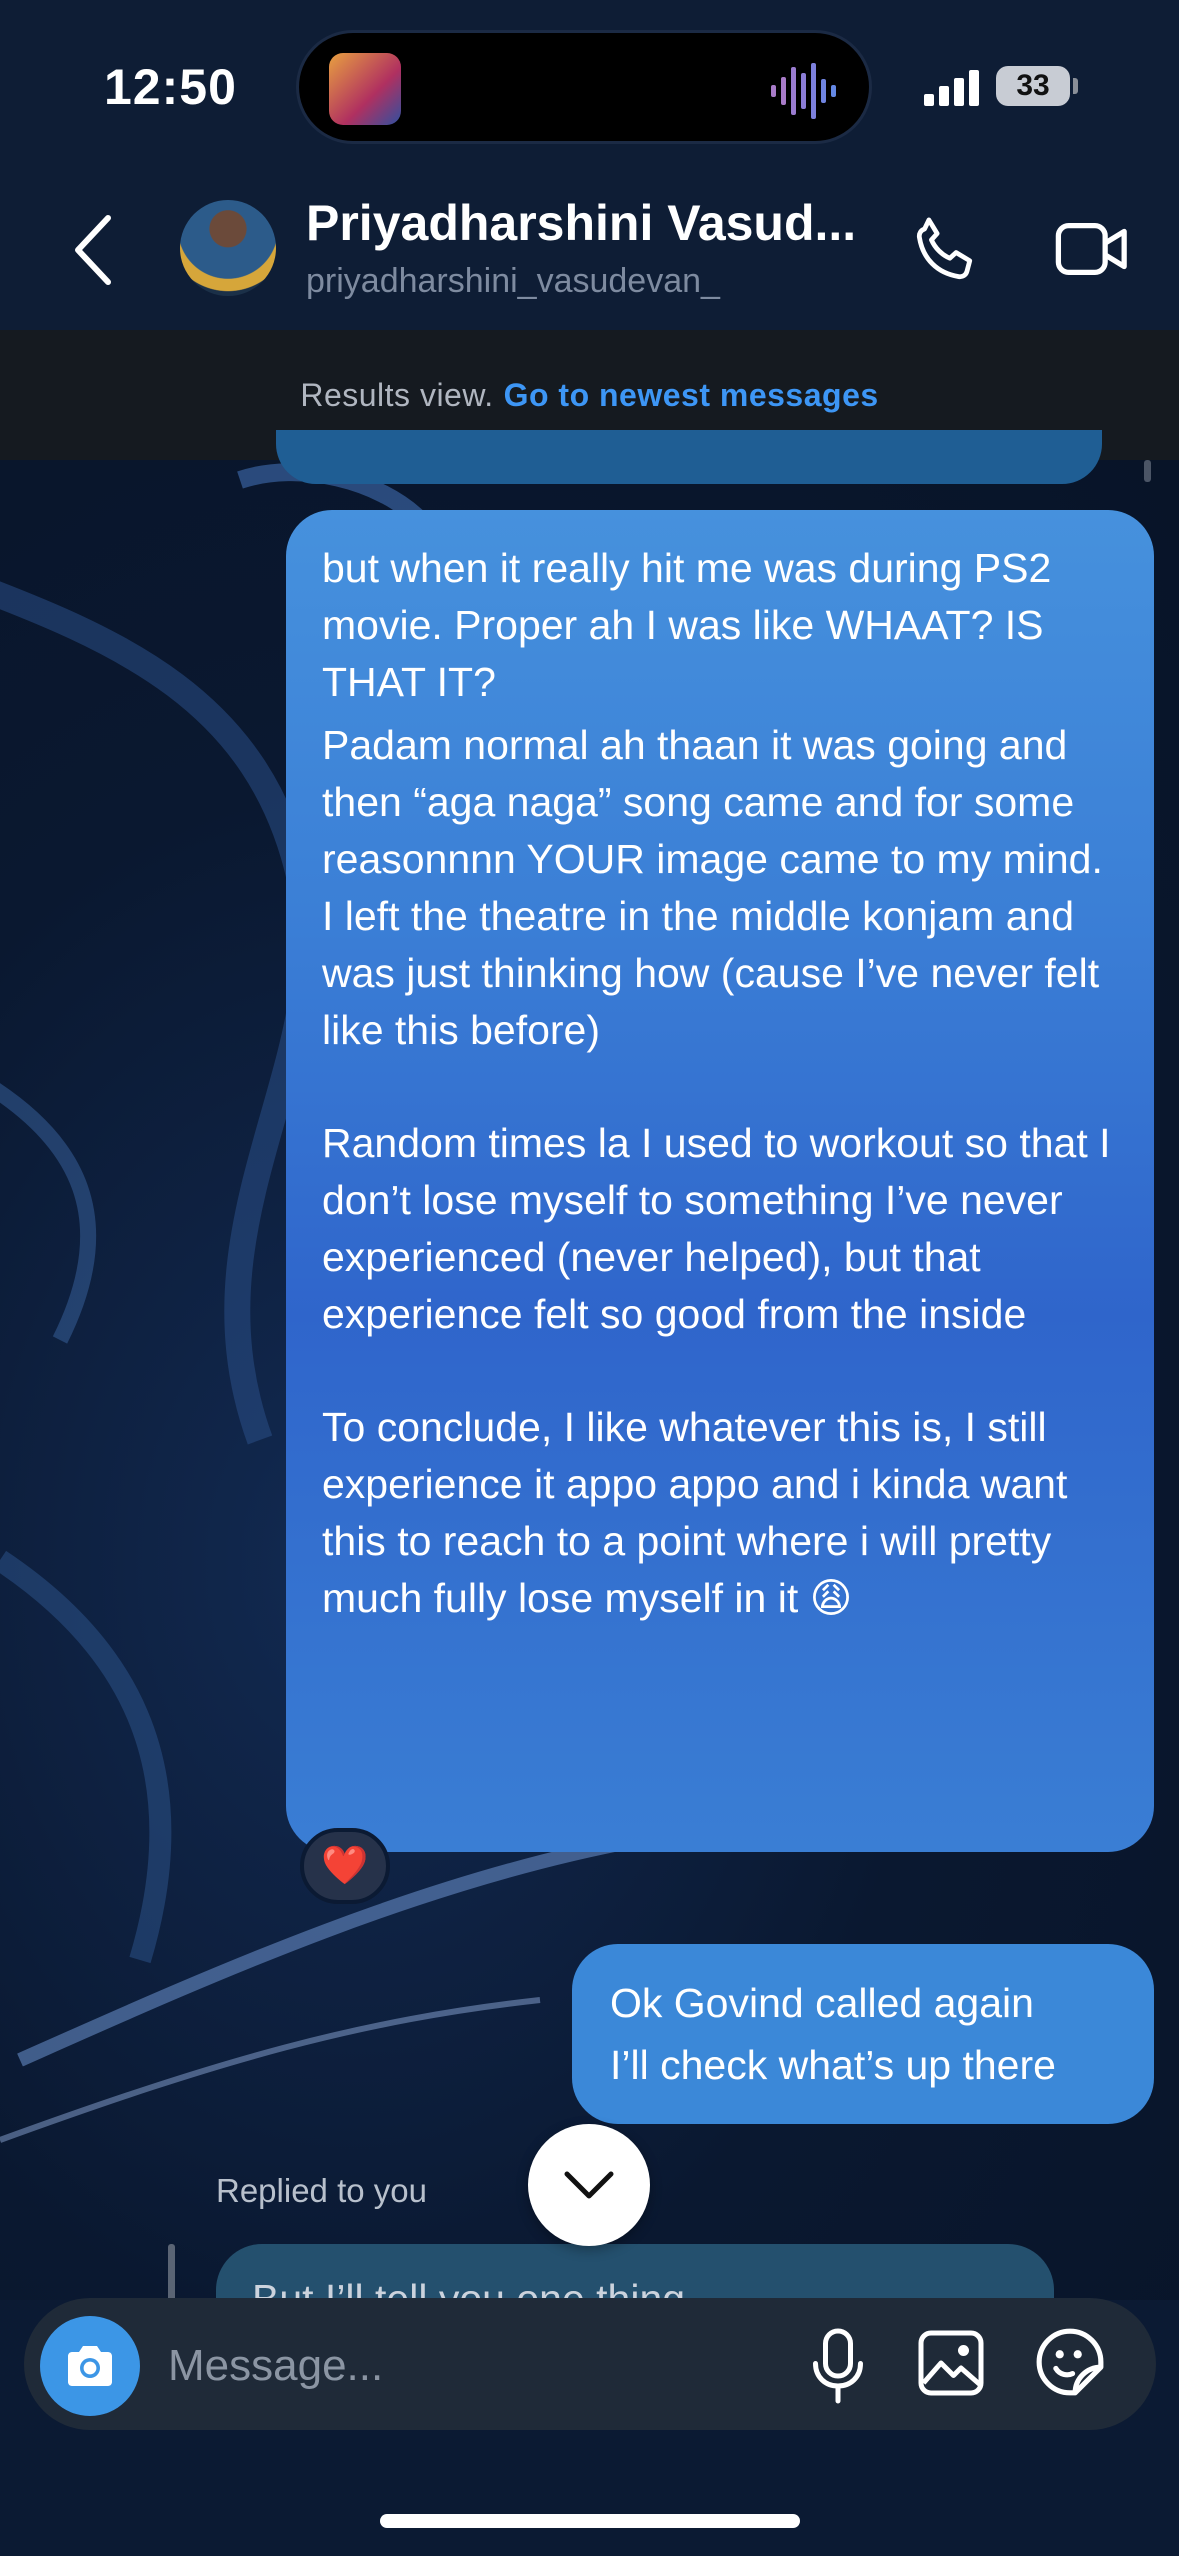 The width and height of the screenshot is (1179, 2556). Describe the element at coordinates (93, 250) in the screenshot. I see `back-chevron-icon` at that location.